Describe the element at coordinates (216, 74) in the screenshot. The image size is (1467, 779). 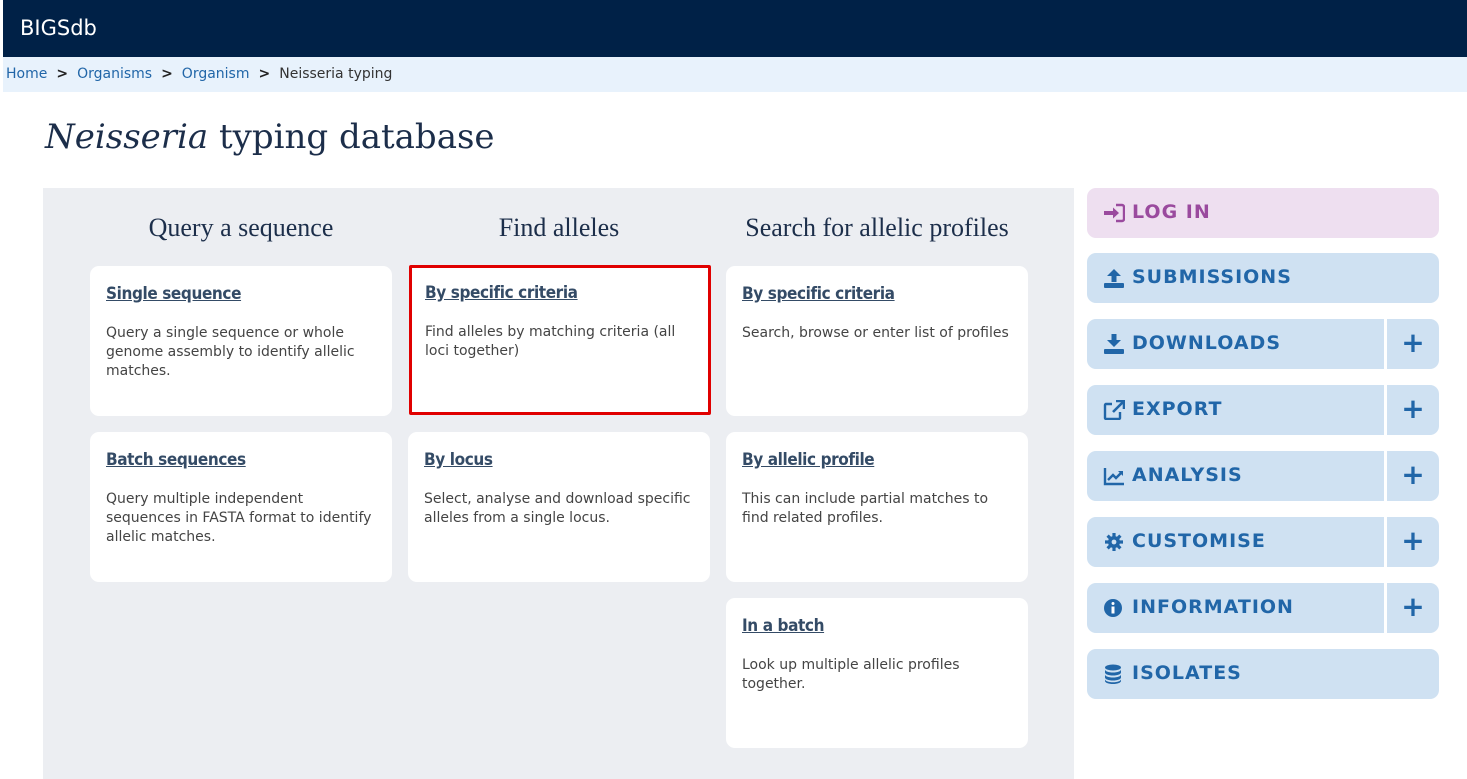
I see `breadcrumb-organism-link: Organism` at that location.